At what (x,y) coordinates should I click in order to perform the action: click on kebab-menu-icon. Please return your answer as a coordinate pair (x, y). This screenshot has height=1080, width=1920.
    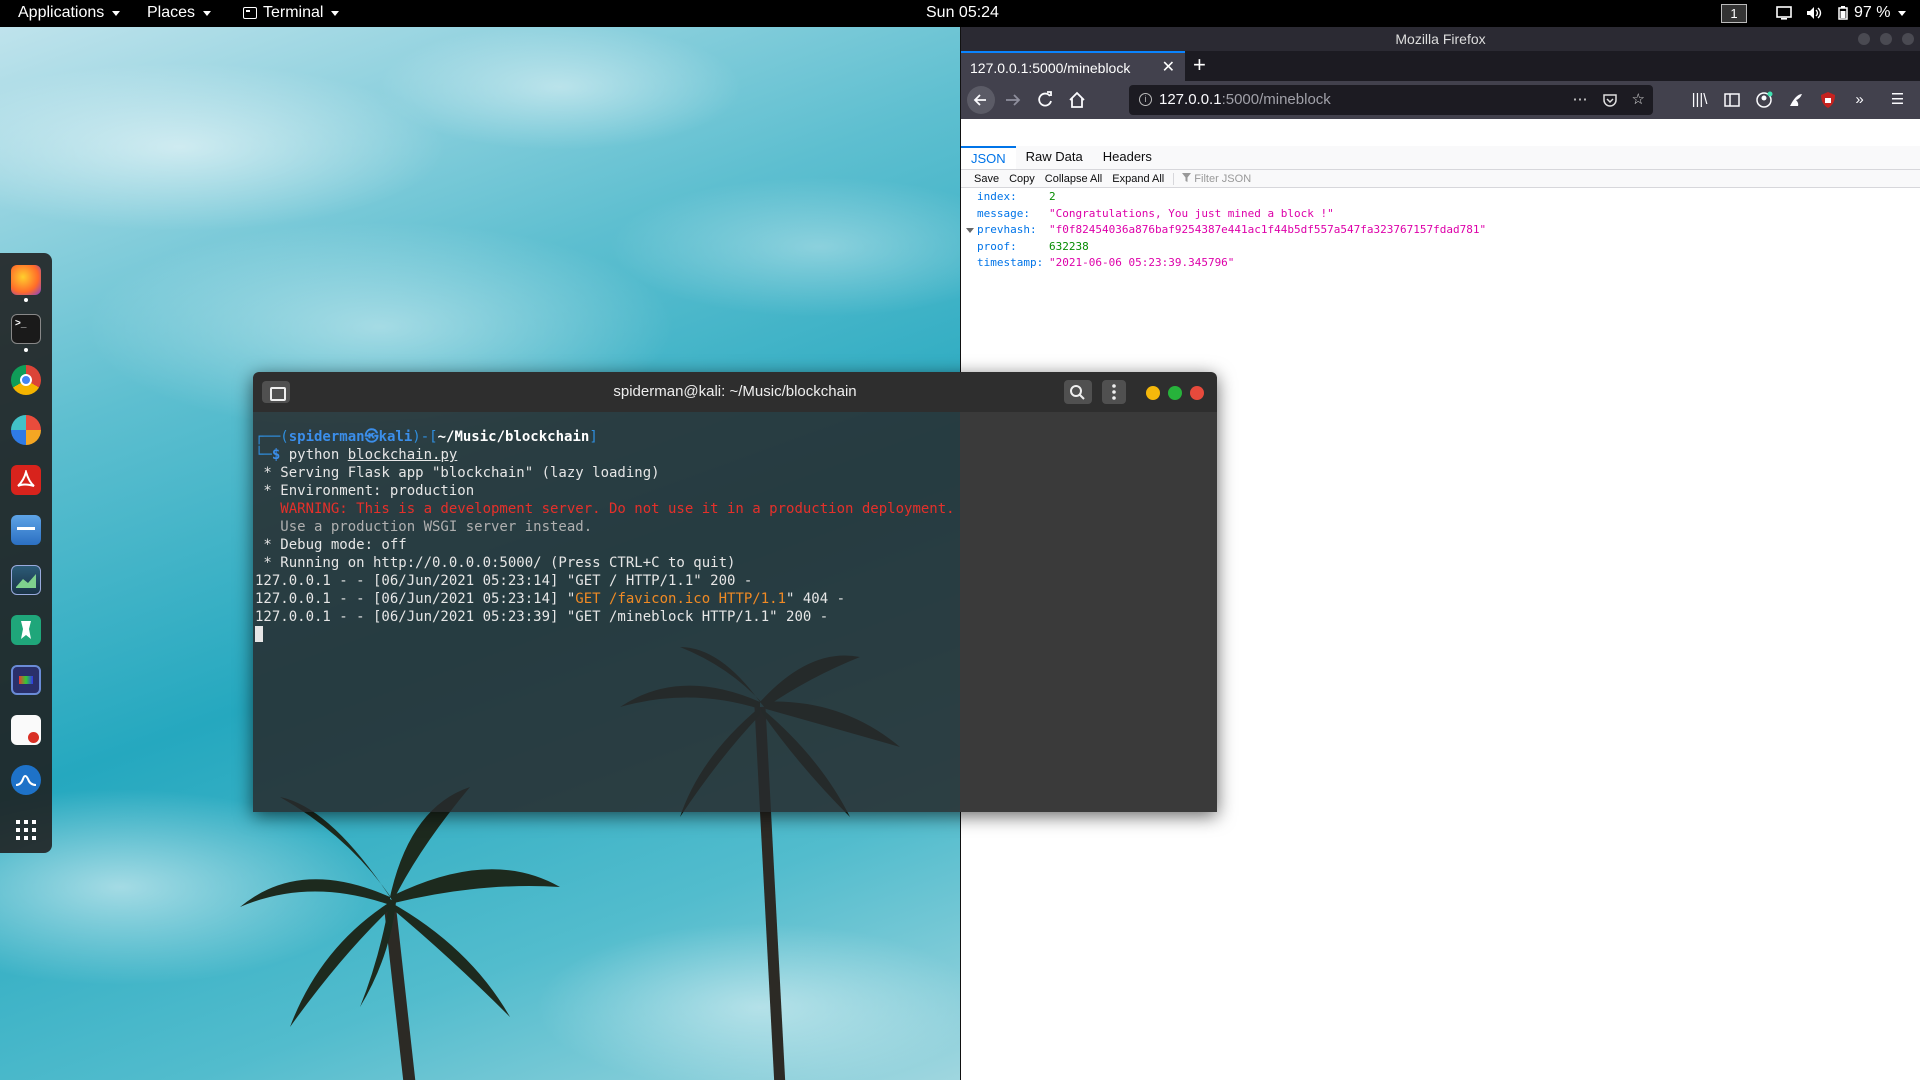
    Looking at the image, I should click on (1114, 392).